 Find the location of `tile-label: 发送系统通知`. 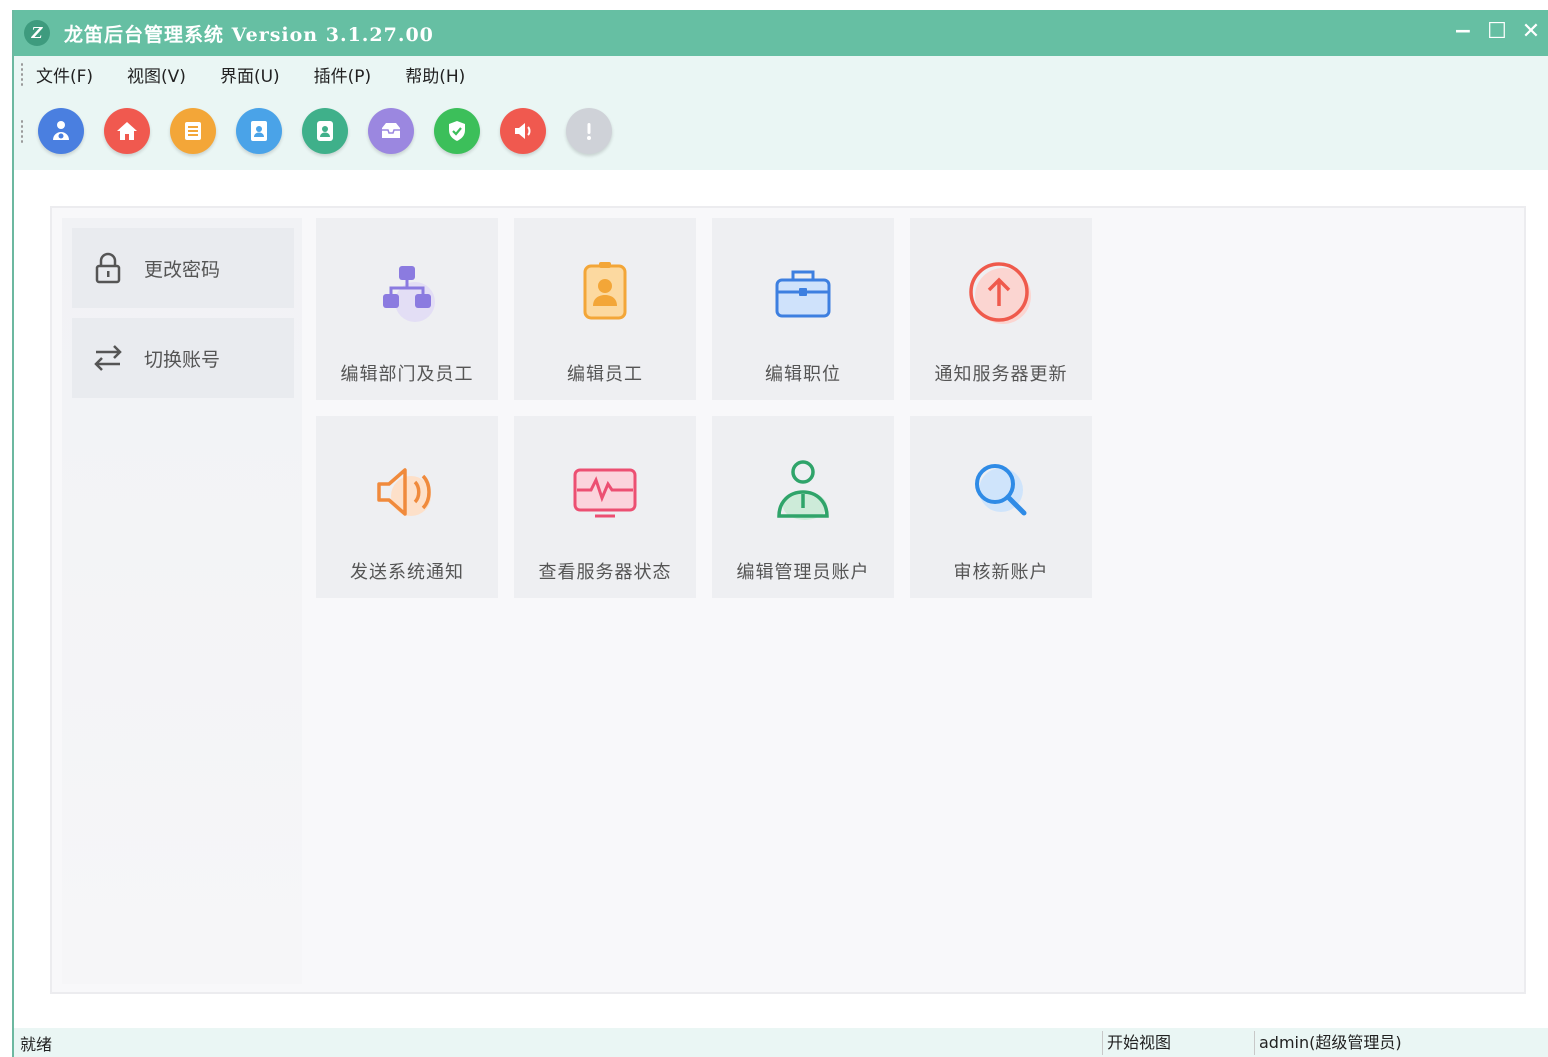

tile-label: 发送系统通知 is located at coordinates (407, 572).